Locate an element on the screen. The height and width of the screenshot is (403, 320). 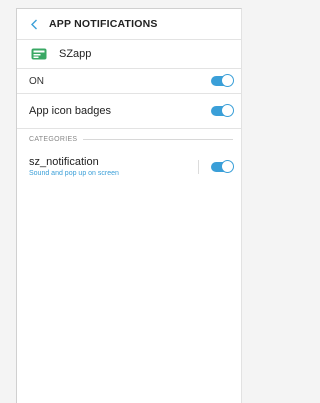
category-title: sz_notification is located at coordinates (64, 162).